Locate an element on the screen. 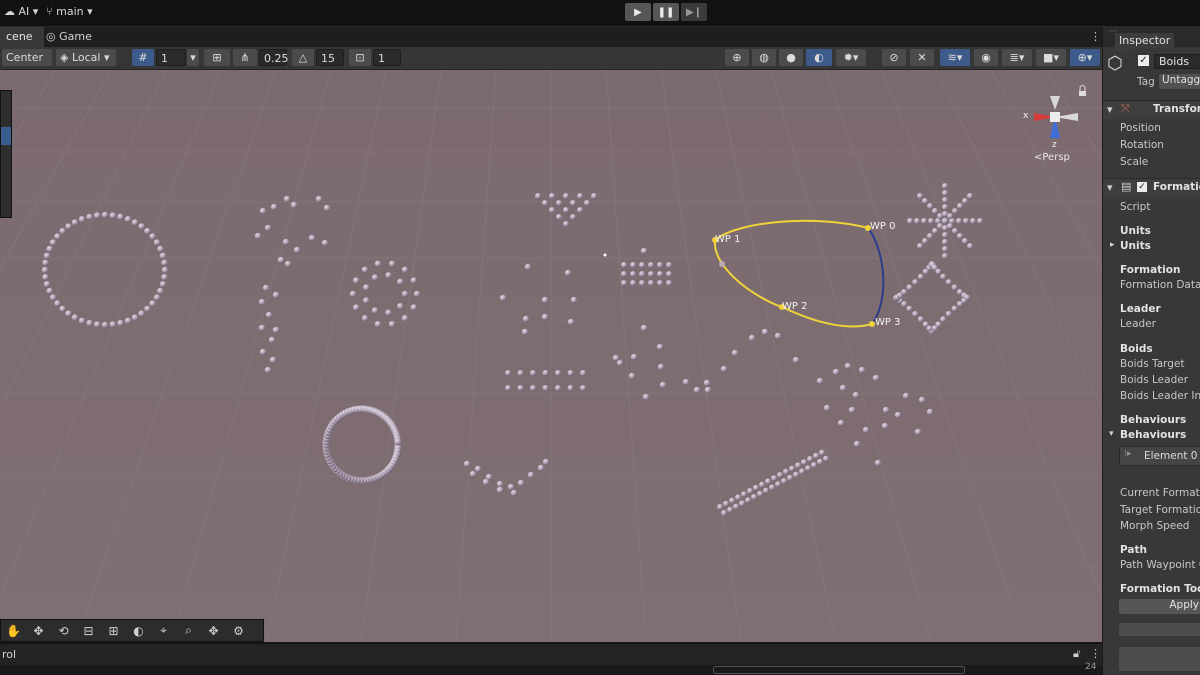  projection-toggle: <Persp is located at coordinates (1052, 157).